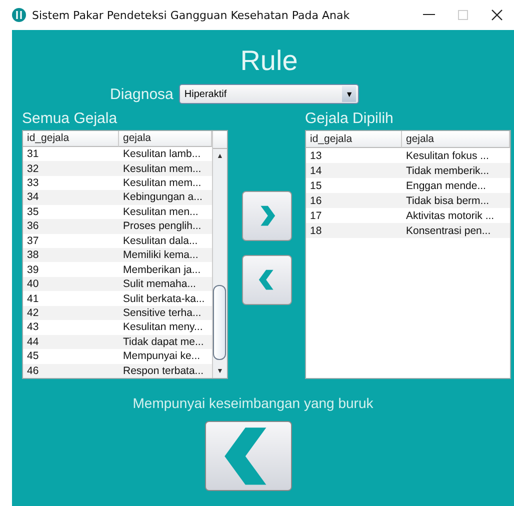 Image resolution: width=514 pixels, height=506 pixels. I want to click on table-cell-text: 42, so click(33, 313).